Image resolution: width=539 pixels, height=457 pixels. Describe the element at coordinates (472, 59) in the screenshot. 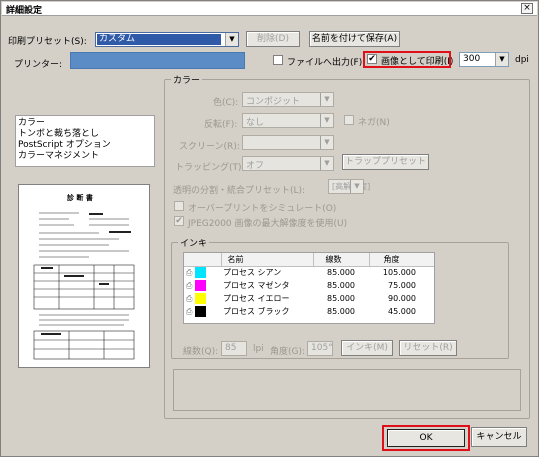

I see `dpi-select-value: 300` at that location.